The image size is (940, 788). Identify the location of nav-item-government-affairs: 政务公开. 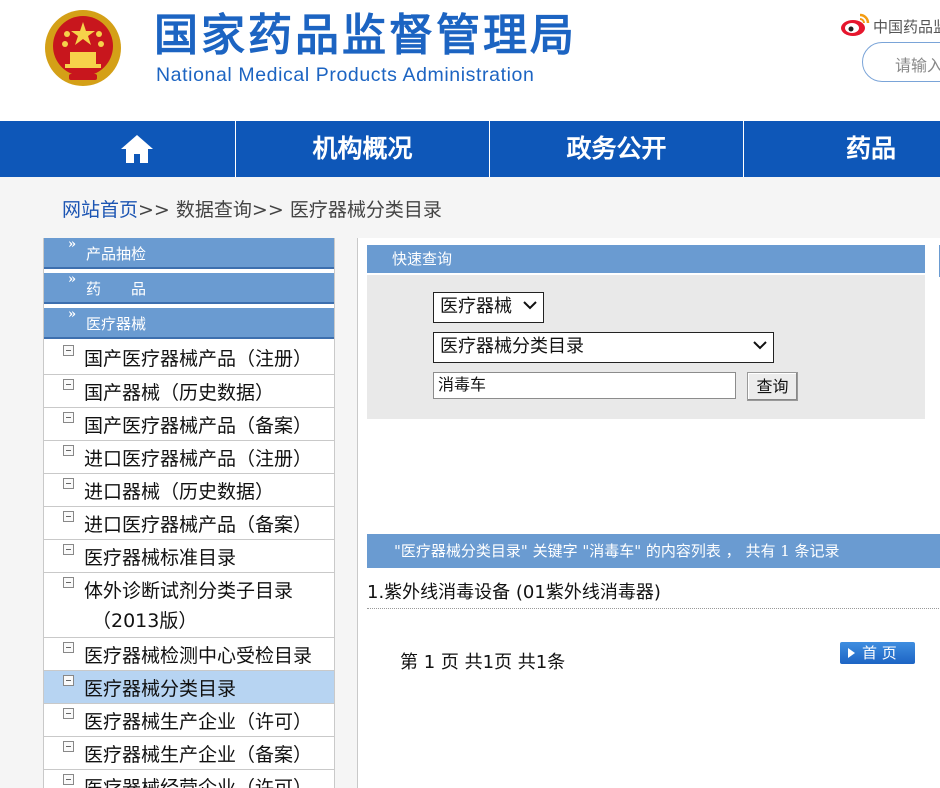
(617, 149).